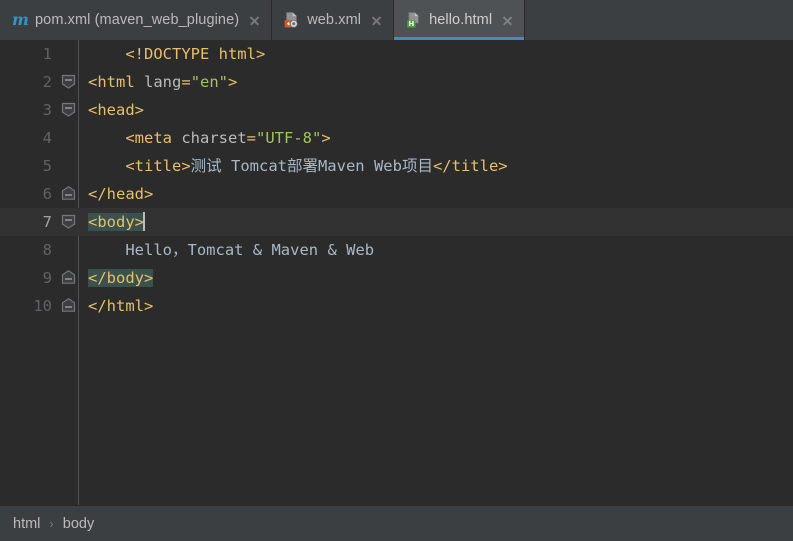  Describe the element at coordinates (228, 138) in the screenshot. I see `code-line-text: <meta charset="UTF-8">` at that location.